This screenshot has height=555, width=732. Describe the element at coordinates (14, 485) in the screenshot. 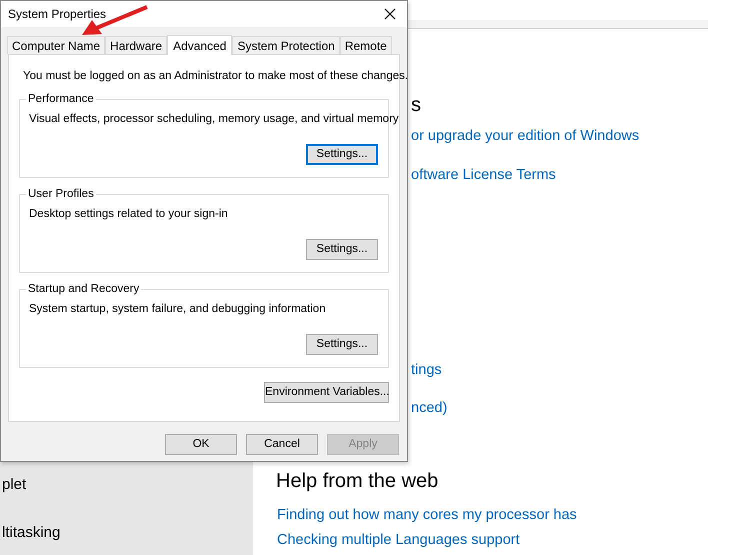

I see `sidebar-item: plet` at that location.